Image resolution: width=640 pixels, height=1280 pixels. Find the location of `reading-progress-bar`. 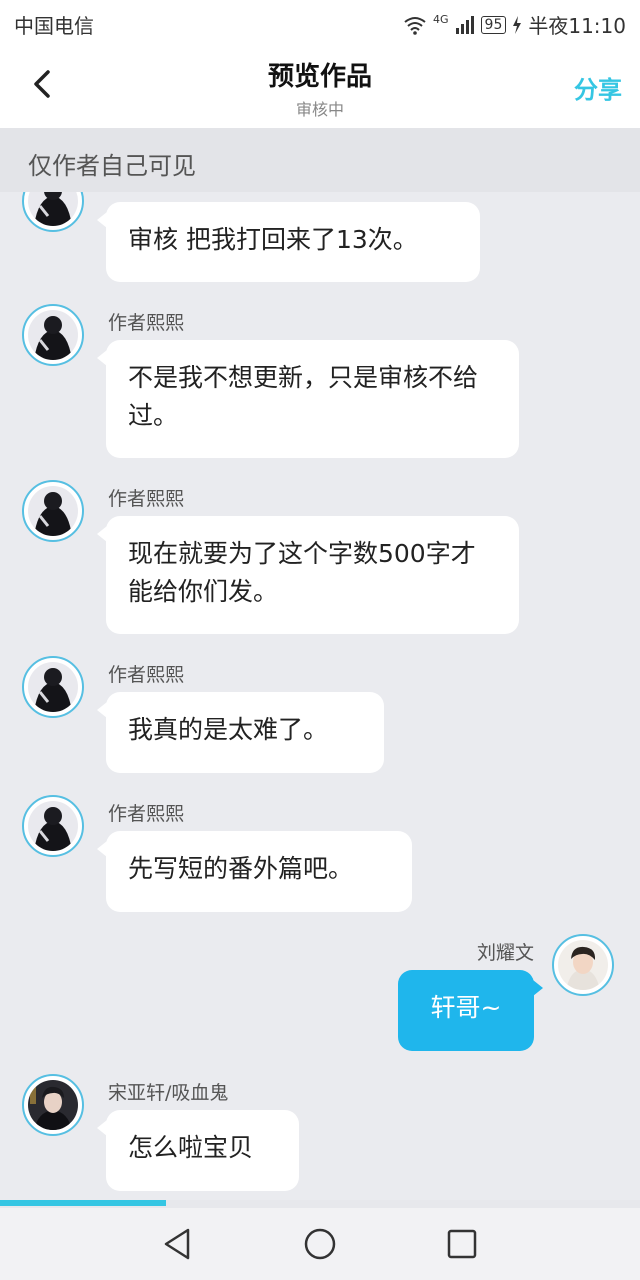

reading-progress-bar is located at coordinates (320, 1204).